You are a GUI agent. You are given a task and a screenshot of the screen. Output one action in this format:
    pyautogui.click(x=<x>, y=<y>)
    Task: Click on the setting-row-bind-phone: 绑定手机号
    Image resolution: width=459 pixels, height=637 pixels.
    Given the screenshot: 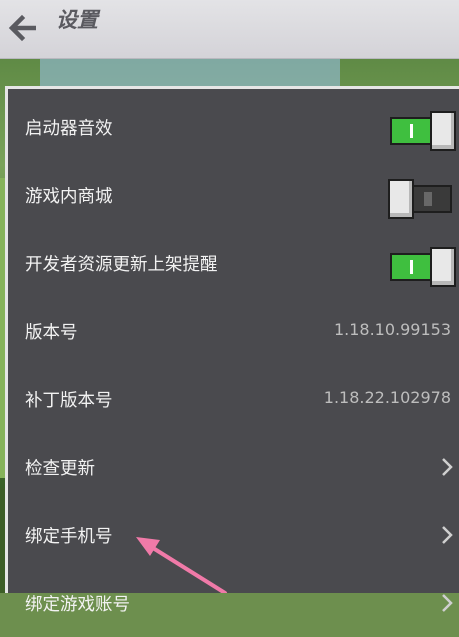 What is the action you would take?
    pyautogui.click(x=233, y=535)
    